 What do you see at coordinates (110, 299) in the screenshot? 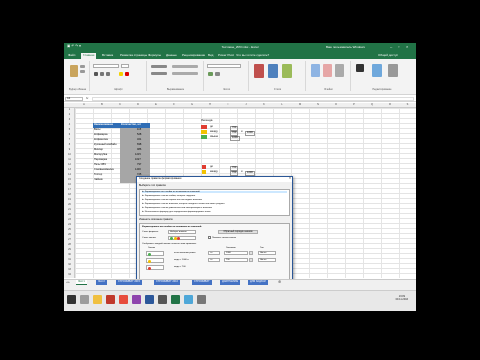
I see `pdf-app-icon` at bounding box center [110, 299].